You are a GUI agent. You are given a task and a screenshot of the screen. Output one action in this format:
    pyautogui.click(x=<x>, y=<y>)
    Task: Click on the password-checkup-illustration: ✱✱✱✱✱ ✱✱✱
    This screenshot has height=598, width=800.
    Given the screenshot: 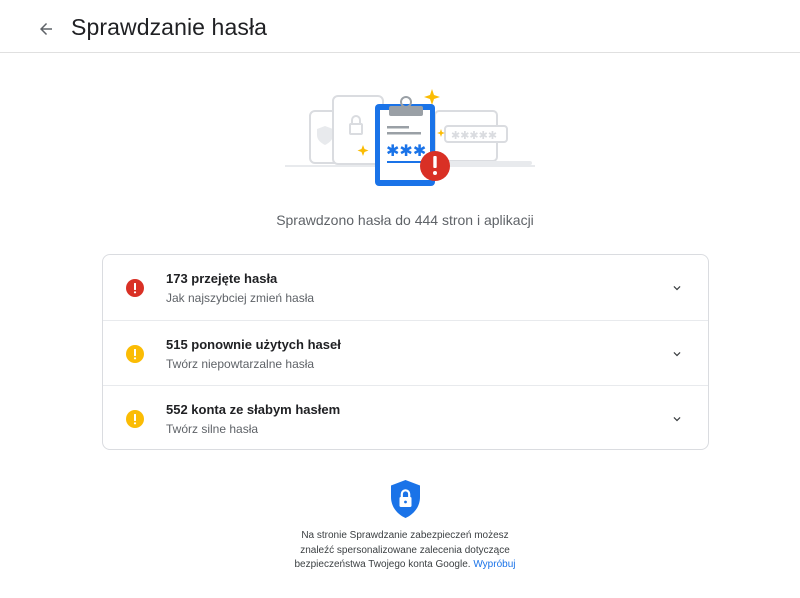 What is the action you would take?
    pyautogui.click(x=410, y=137)
    